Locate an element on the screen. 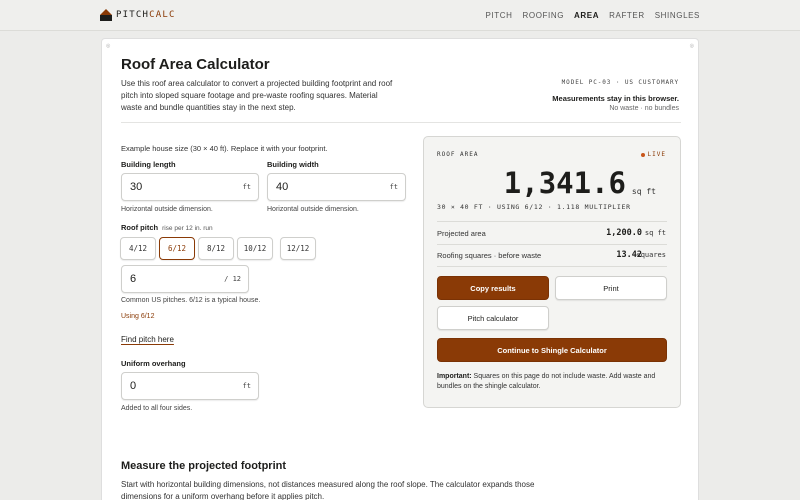 The image size is (800, 500). brand-logo-link: PITCHCALC is located at coordinates (138, 15).